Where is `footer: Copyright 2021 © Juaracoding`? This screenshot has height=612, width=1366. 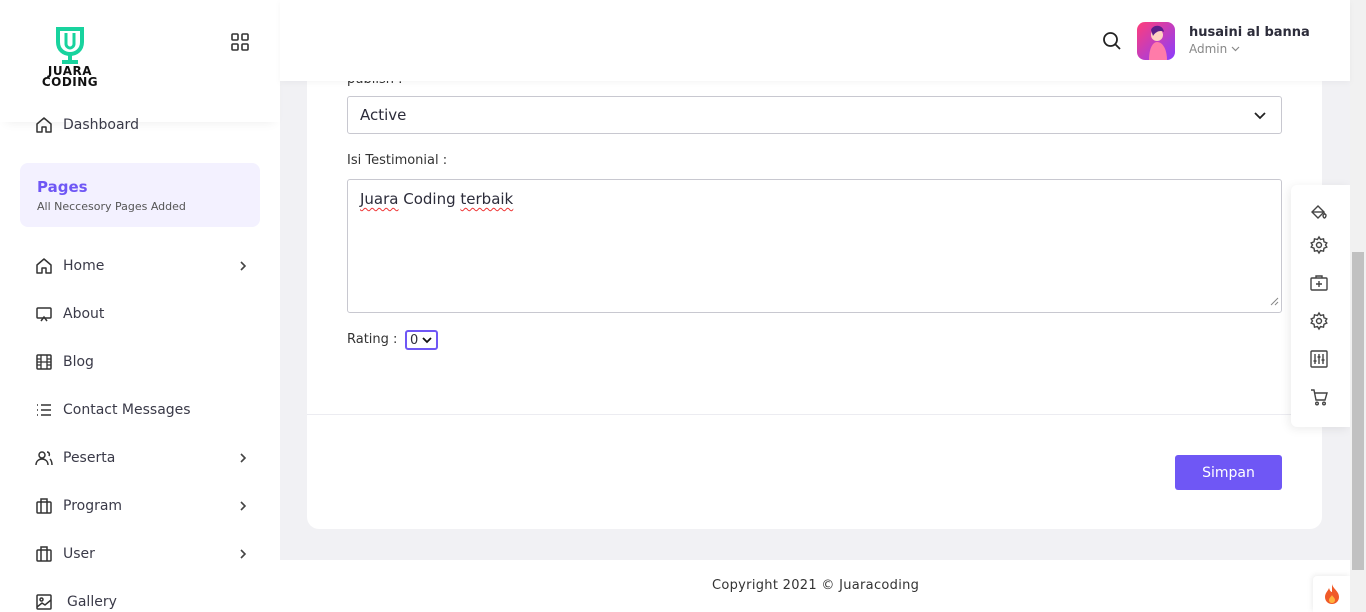
footer: Copyright 2021 © Juaracoding is located at coordinates (815, 586).